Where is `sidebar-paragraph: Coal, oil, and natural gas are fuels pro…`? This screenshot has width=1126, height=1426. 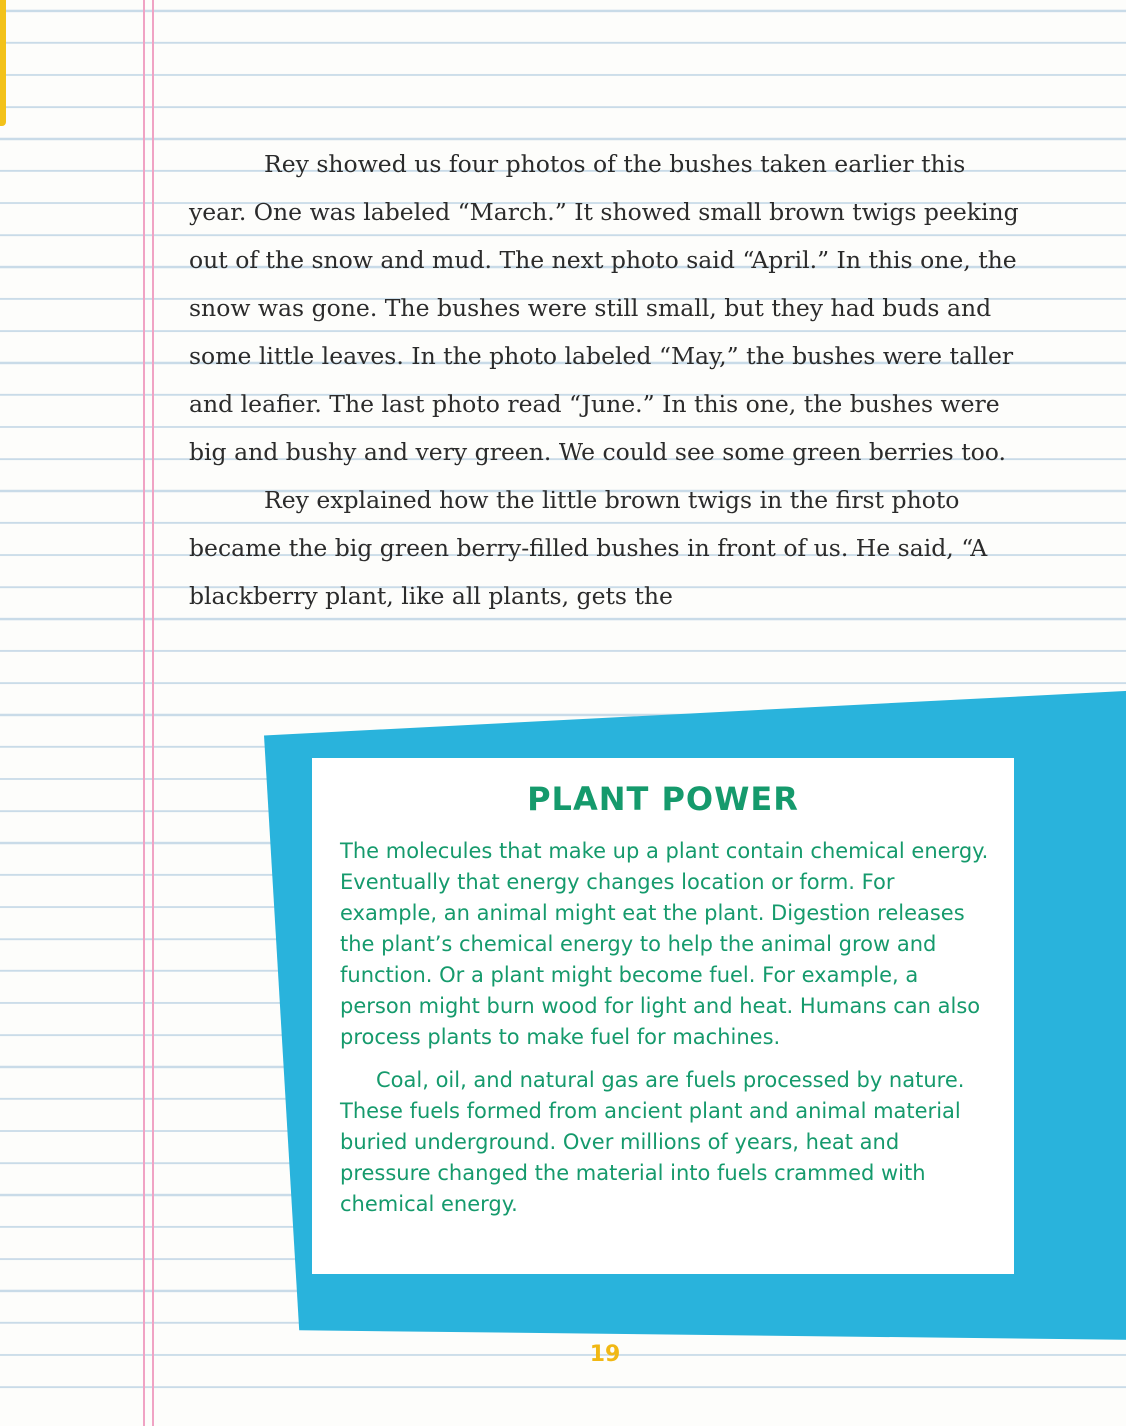
sidebar-paragraph: Coal, oil, and natural gas are fuels pro… is located at coordinates (652, 1142).